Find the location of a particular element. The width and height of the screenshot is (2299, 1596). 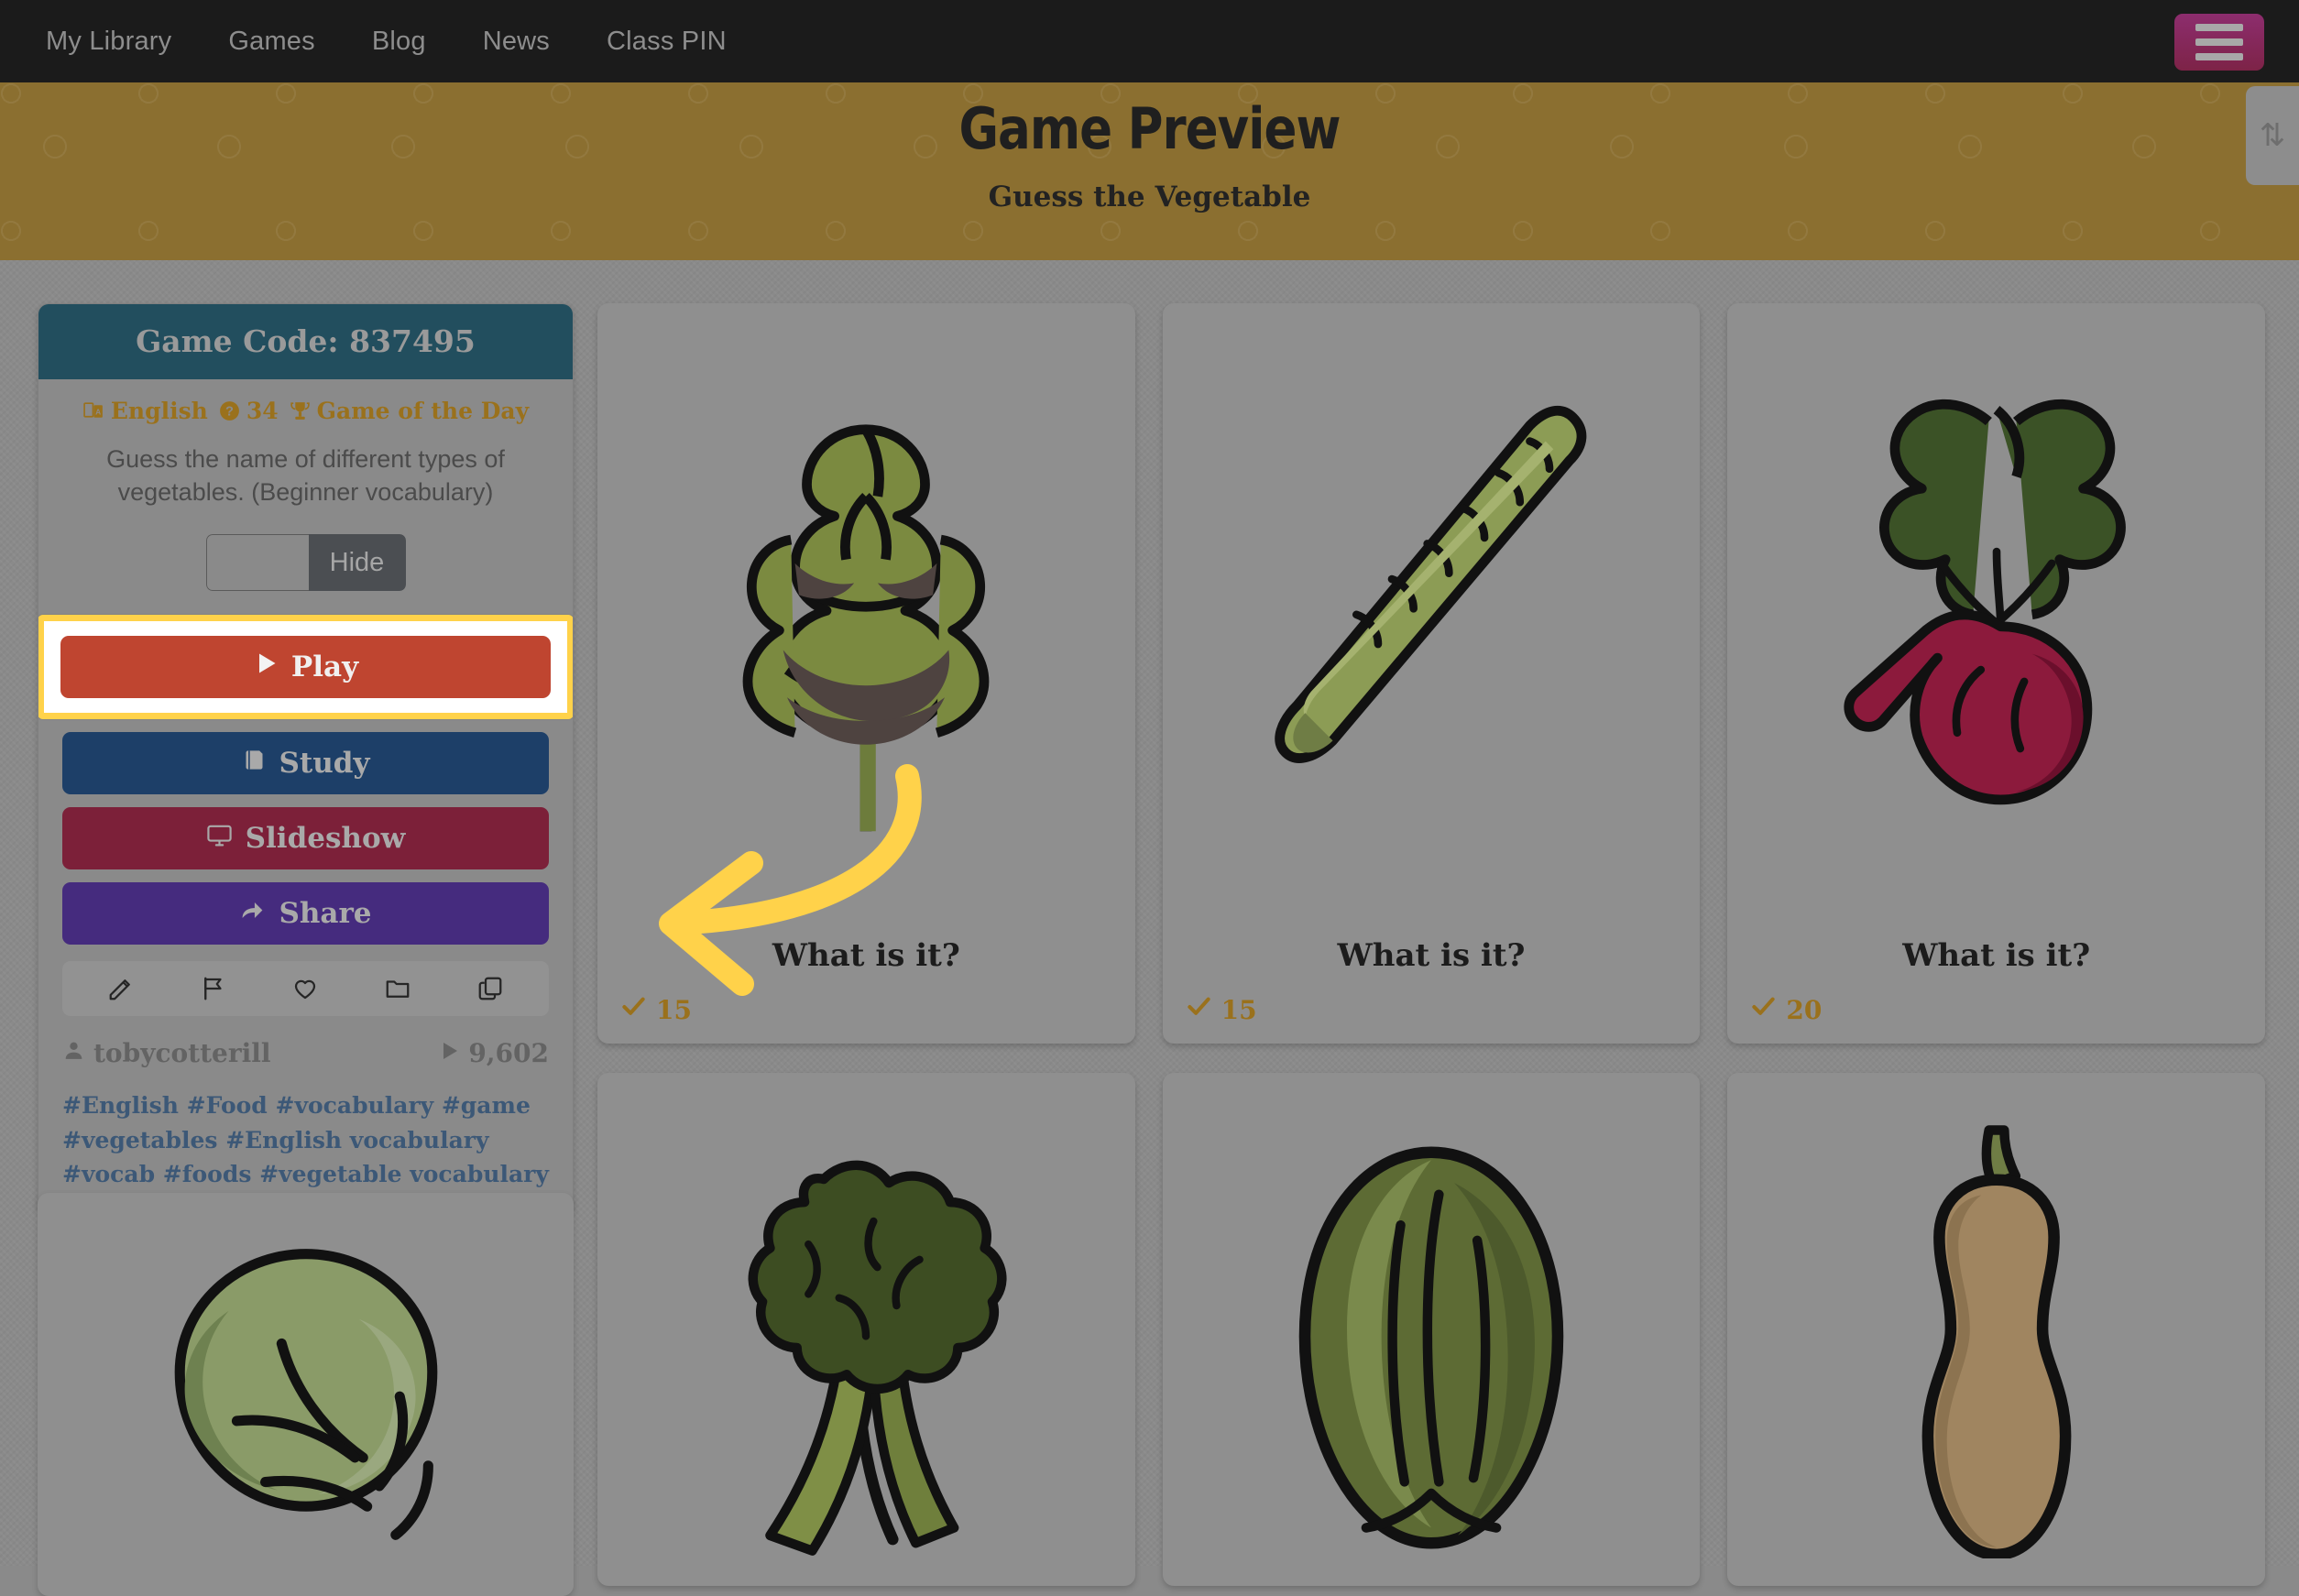

card-answer-count-value: 20 is located at coordinates (1805, 1009).